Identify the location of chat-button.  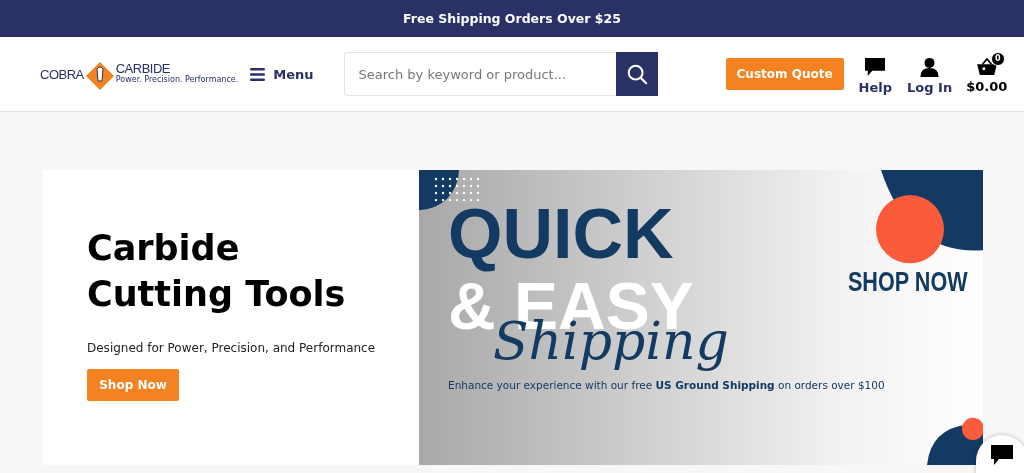
(1000, 454).